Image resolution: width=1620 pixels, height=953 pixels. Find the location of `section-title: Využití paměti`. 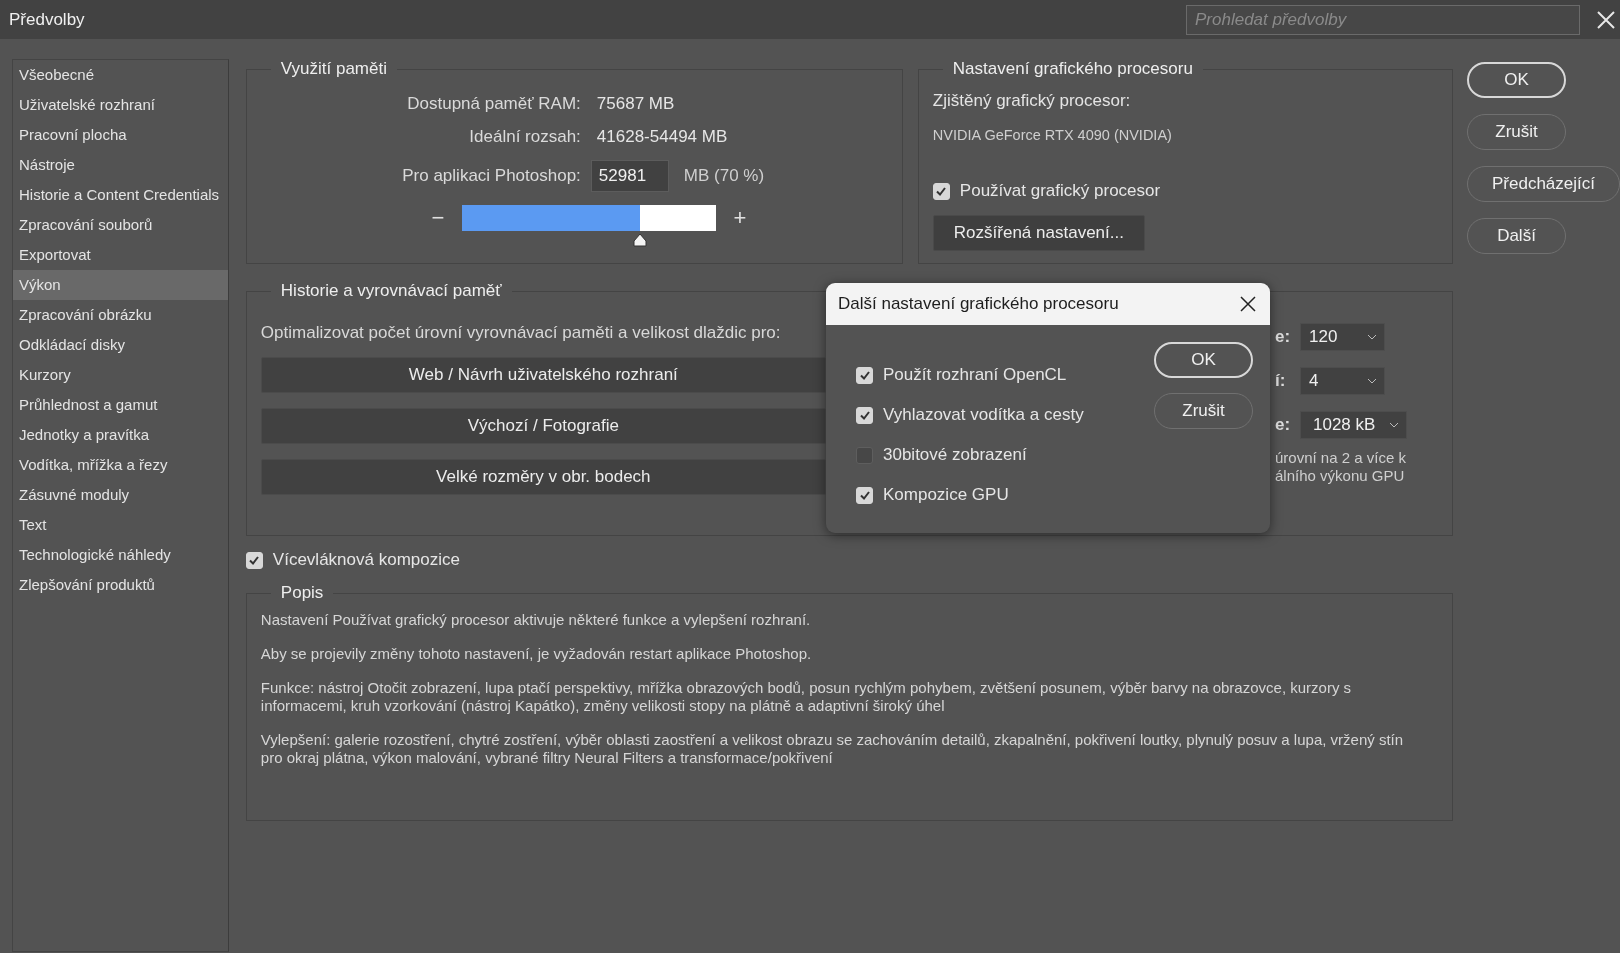

section-title: Využití paměti is located at coordinates (333, 69).